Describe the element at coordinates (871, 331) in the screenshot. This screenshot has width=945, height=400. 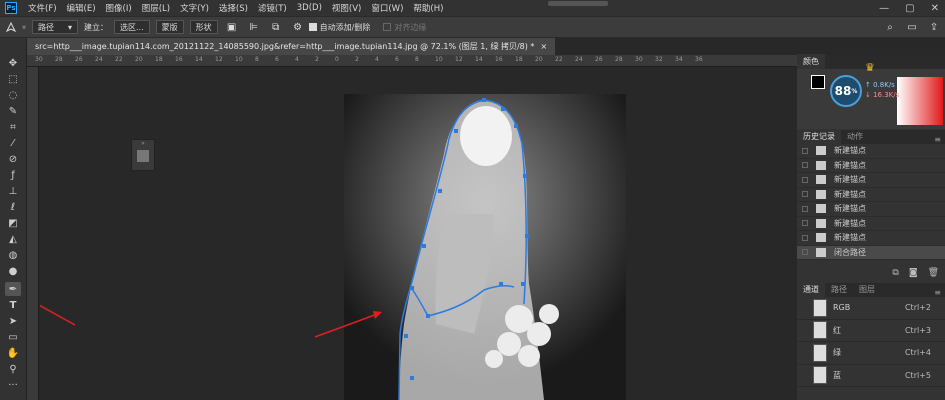
I see `channel-row: 红 Ctrl+3` at that location.